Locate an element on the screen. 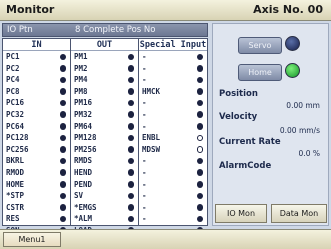  input-signal-label: PC16 is located at coordinates (15, 103).